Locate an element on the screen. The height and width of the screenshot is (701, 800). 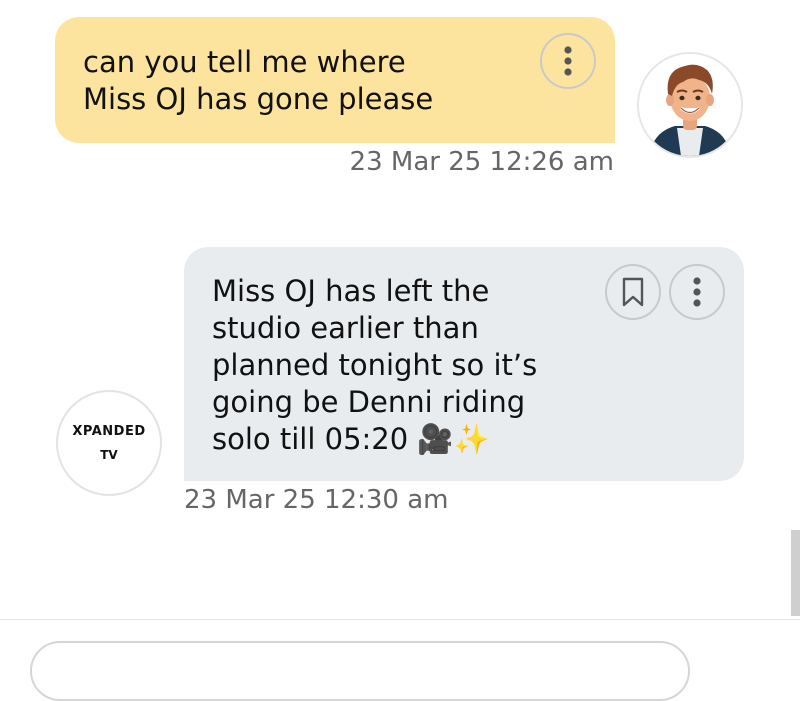
user-message-more-button is located at coordinates (568, 61).